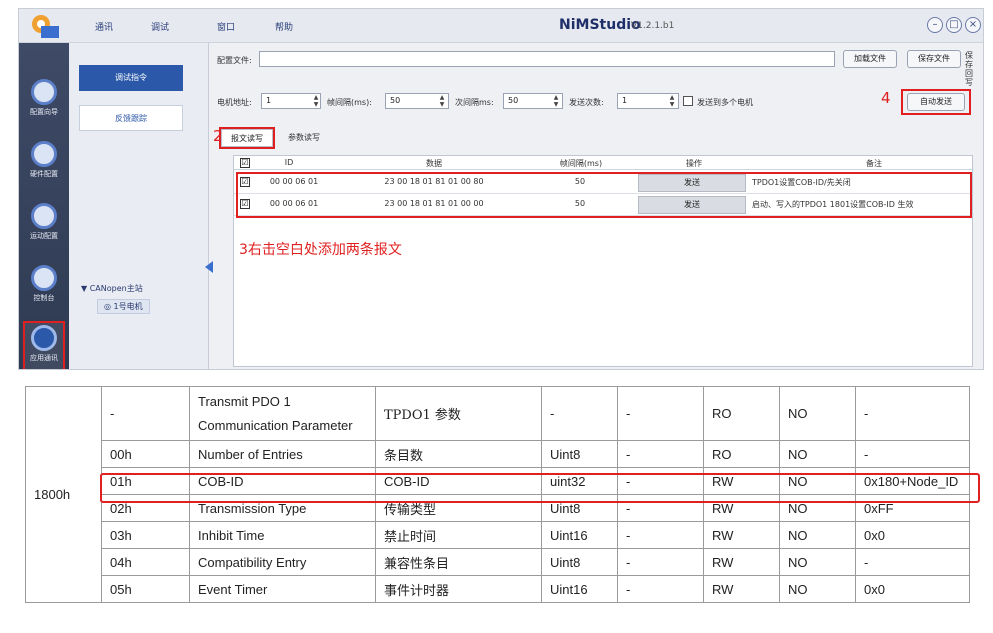  I want to click on od-name: Transmit PDO 1 Communication Parameter, so click(282, 413).